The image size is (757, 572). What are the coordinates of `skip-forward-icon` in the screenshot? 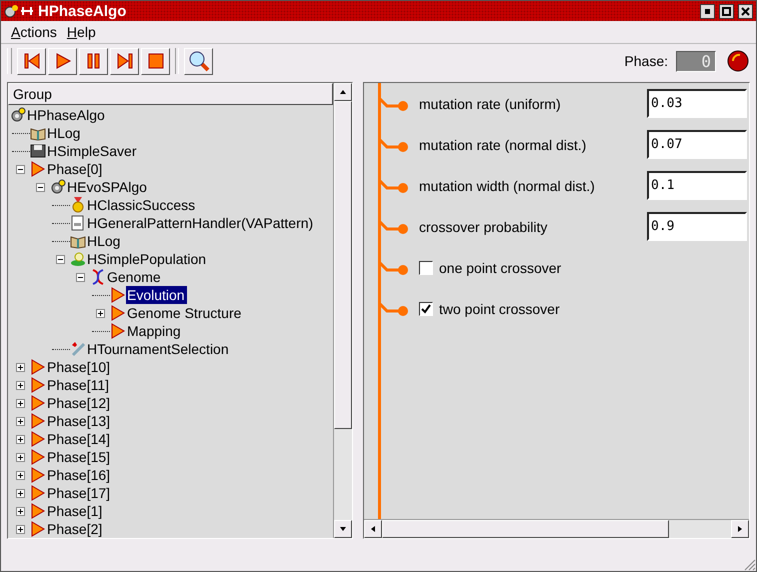 It's located at (124, 61).